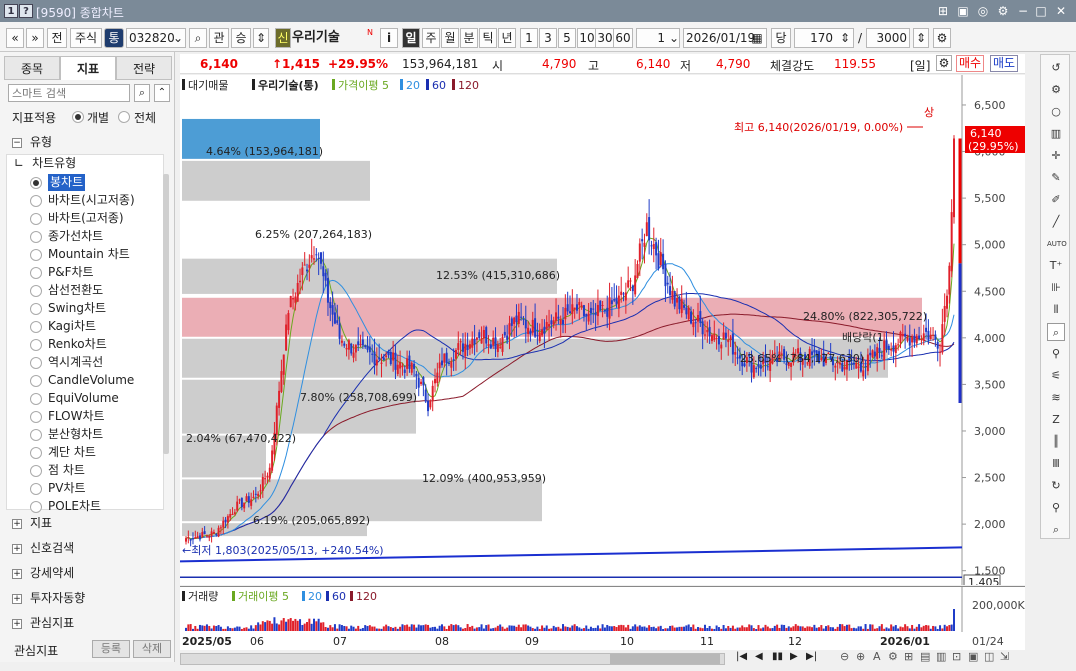  I want to click on candle-icon: ⊪, so click(1056, 288).